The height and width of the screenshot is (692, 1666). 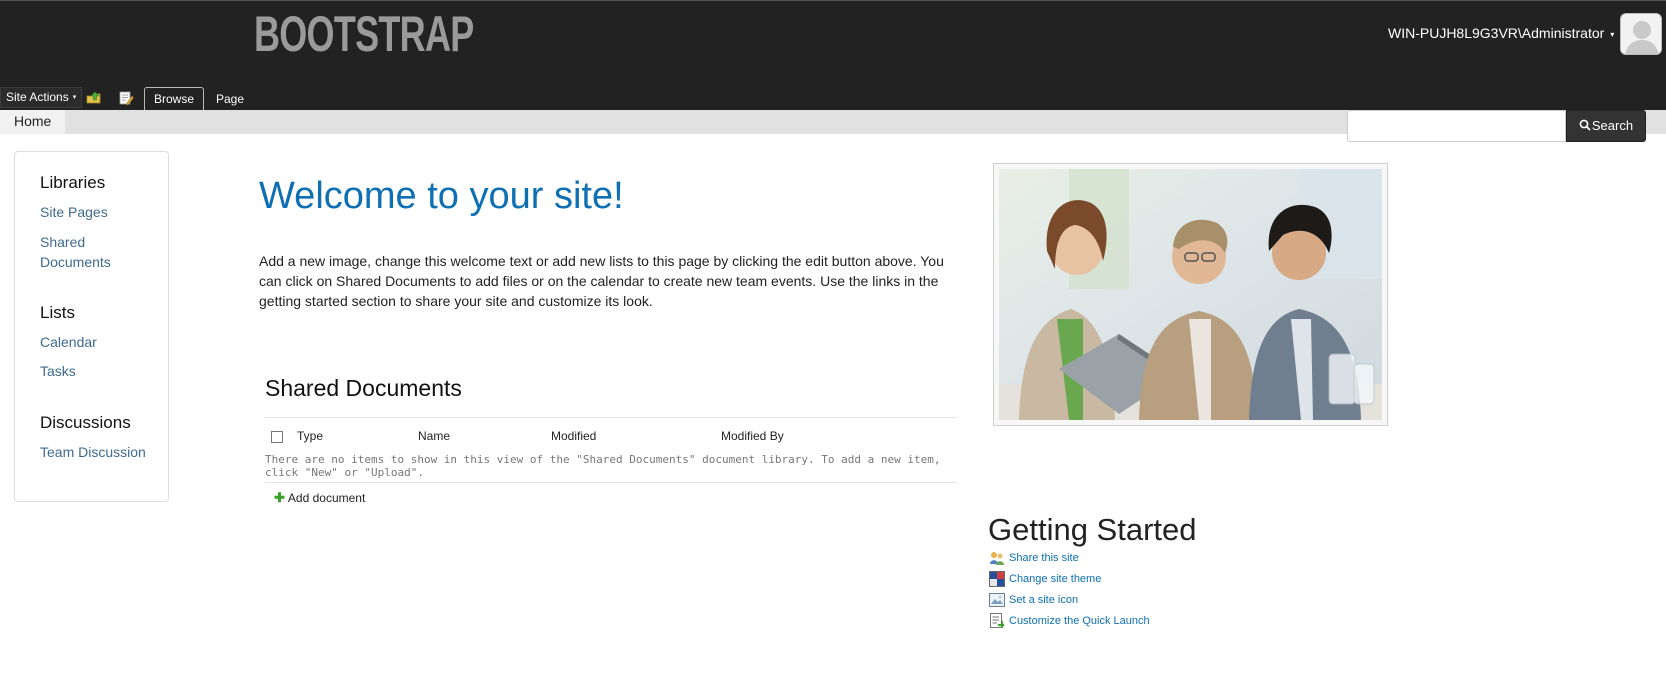 What do you see at coordinates (126, 98) in the screenshot?
I see `edit-page-icon` at bounding box center [126, 98].